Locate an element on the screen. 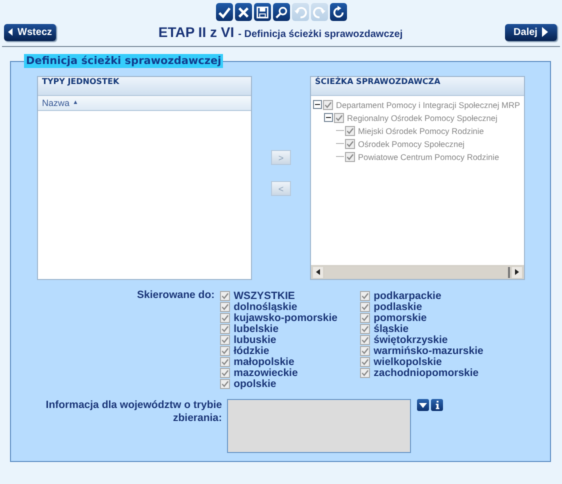 The height and width of the screenshot is (484, 562). horizontal-scrollbar is located at coordinates (417, 271).